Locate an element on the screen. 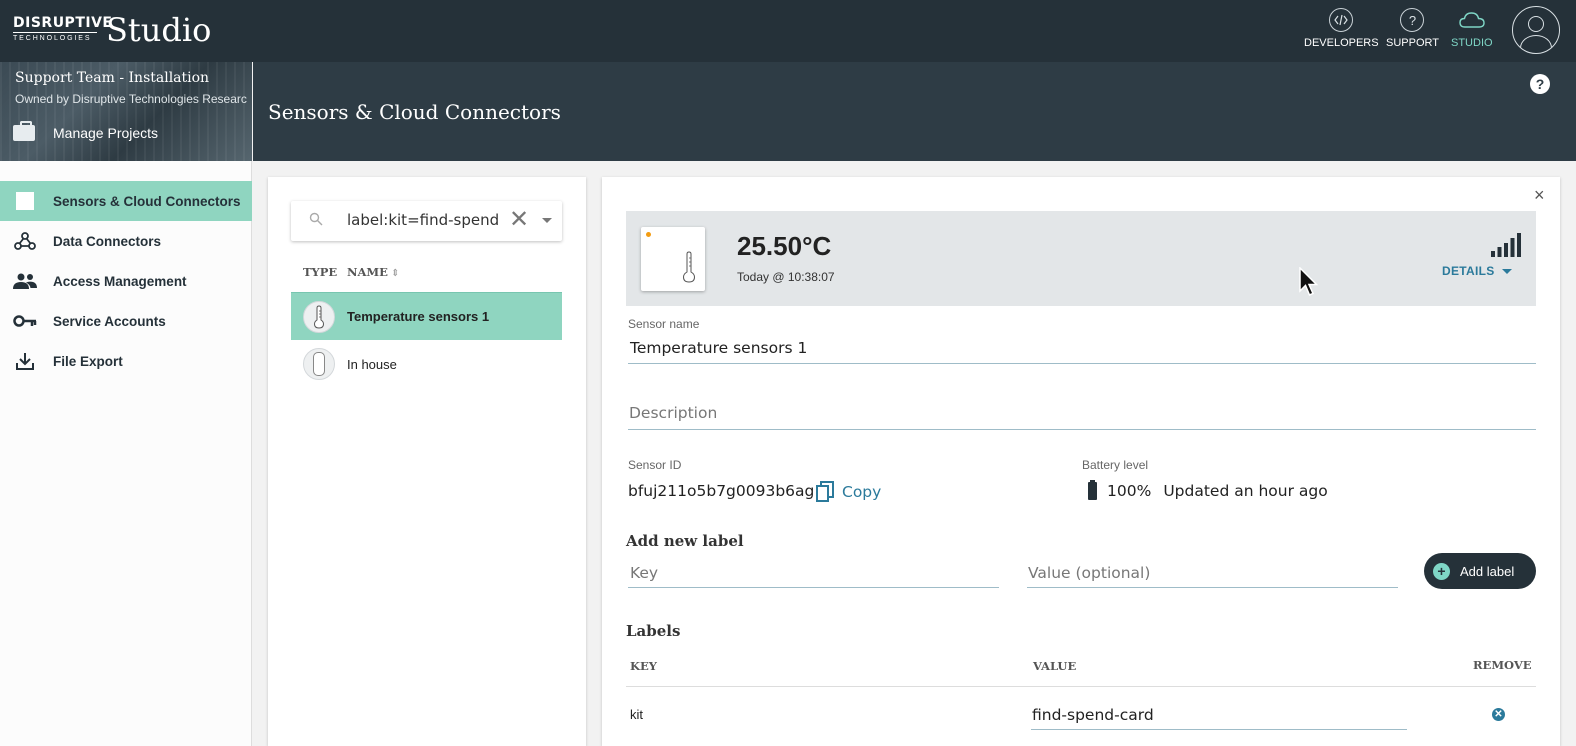 The image size is (1576, 746). sensor-device-icon is located at coordinates (319, 364).